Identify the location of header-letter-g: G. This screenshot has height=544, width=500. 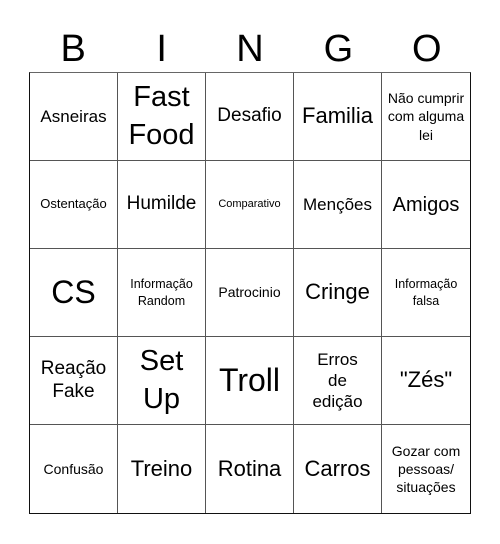
(338, 49).